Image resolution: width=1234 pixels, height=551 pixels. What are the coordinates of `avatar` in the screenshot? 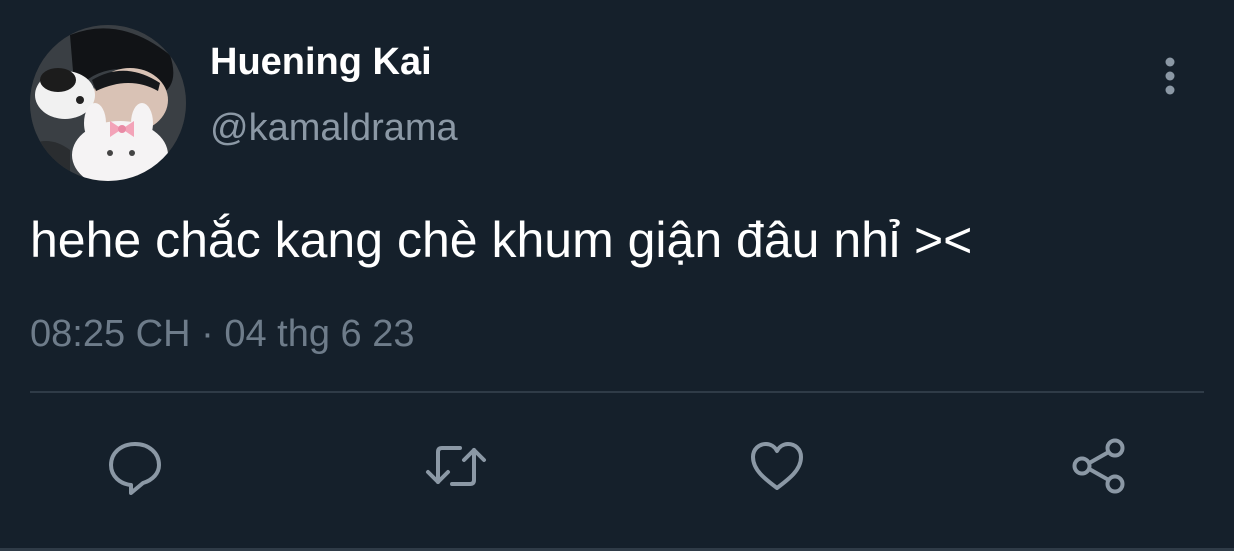 It's located at (108, 103).